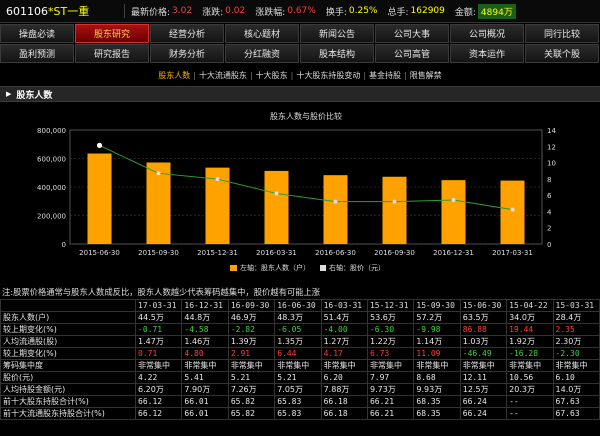 This screenshot has height=436, width=600. What do you see at coordinates (437, 305) in the screenshot?
I see `column-header: 15-09-30` at bounding box center [437, 305].